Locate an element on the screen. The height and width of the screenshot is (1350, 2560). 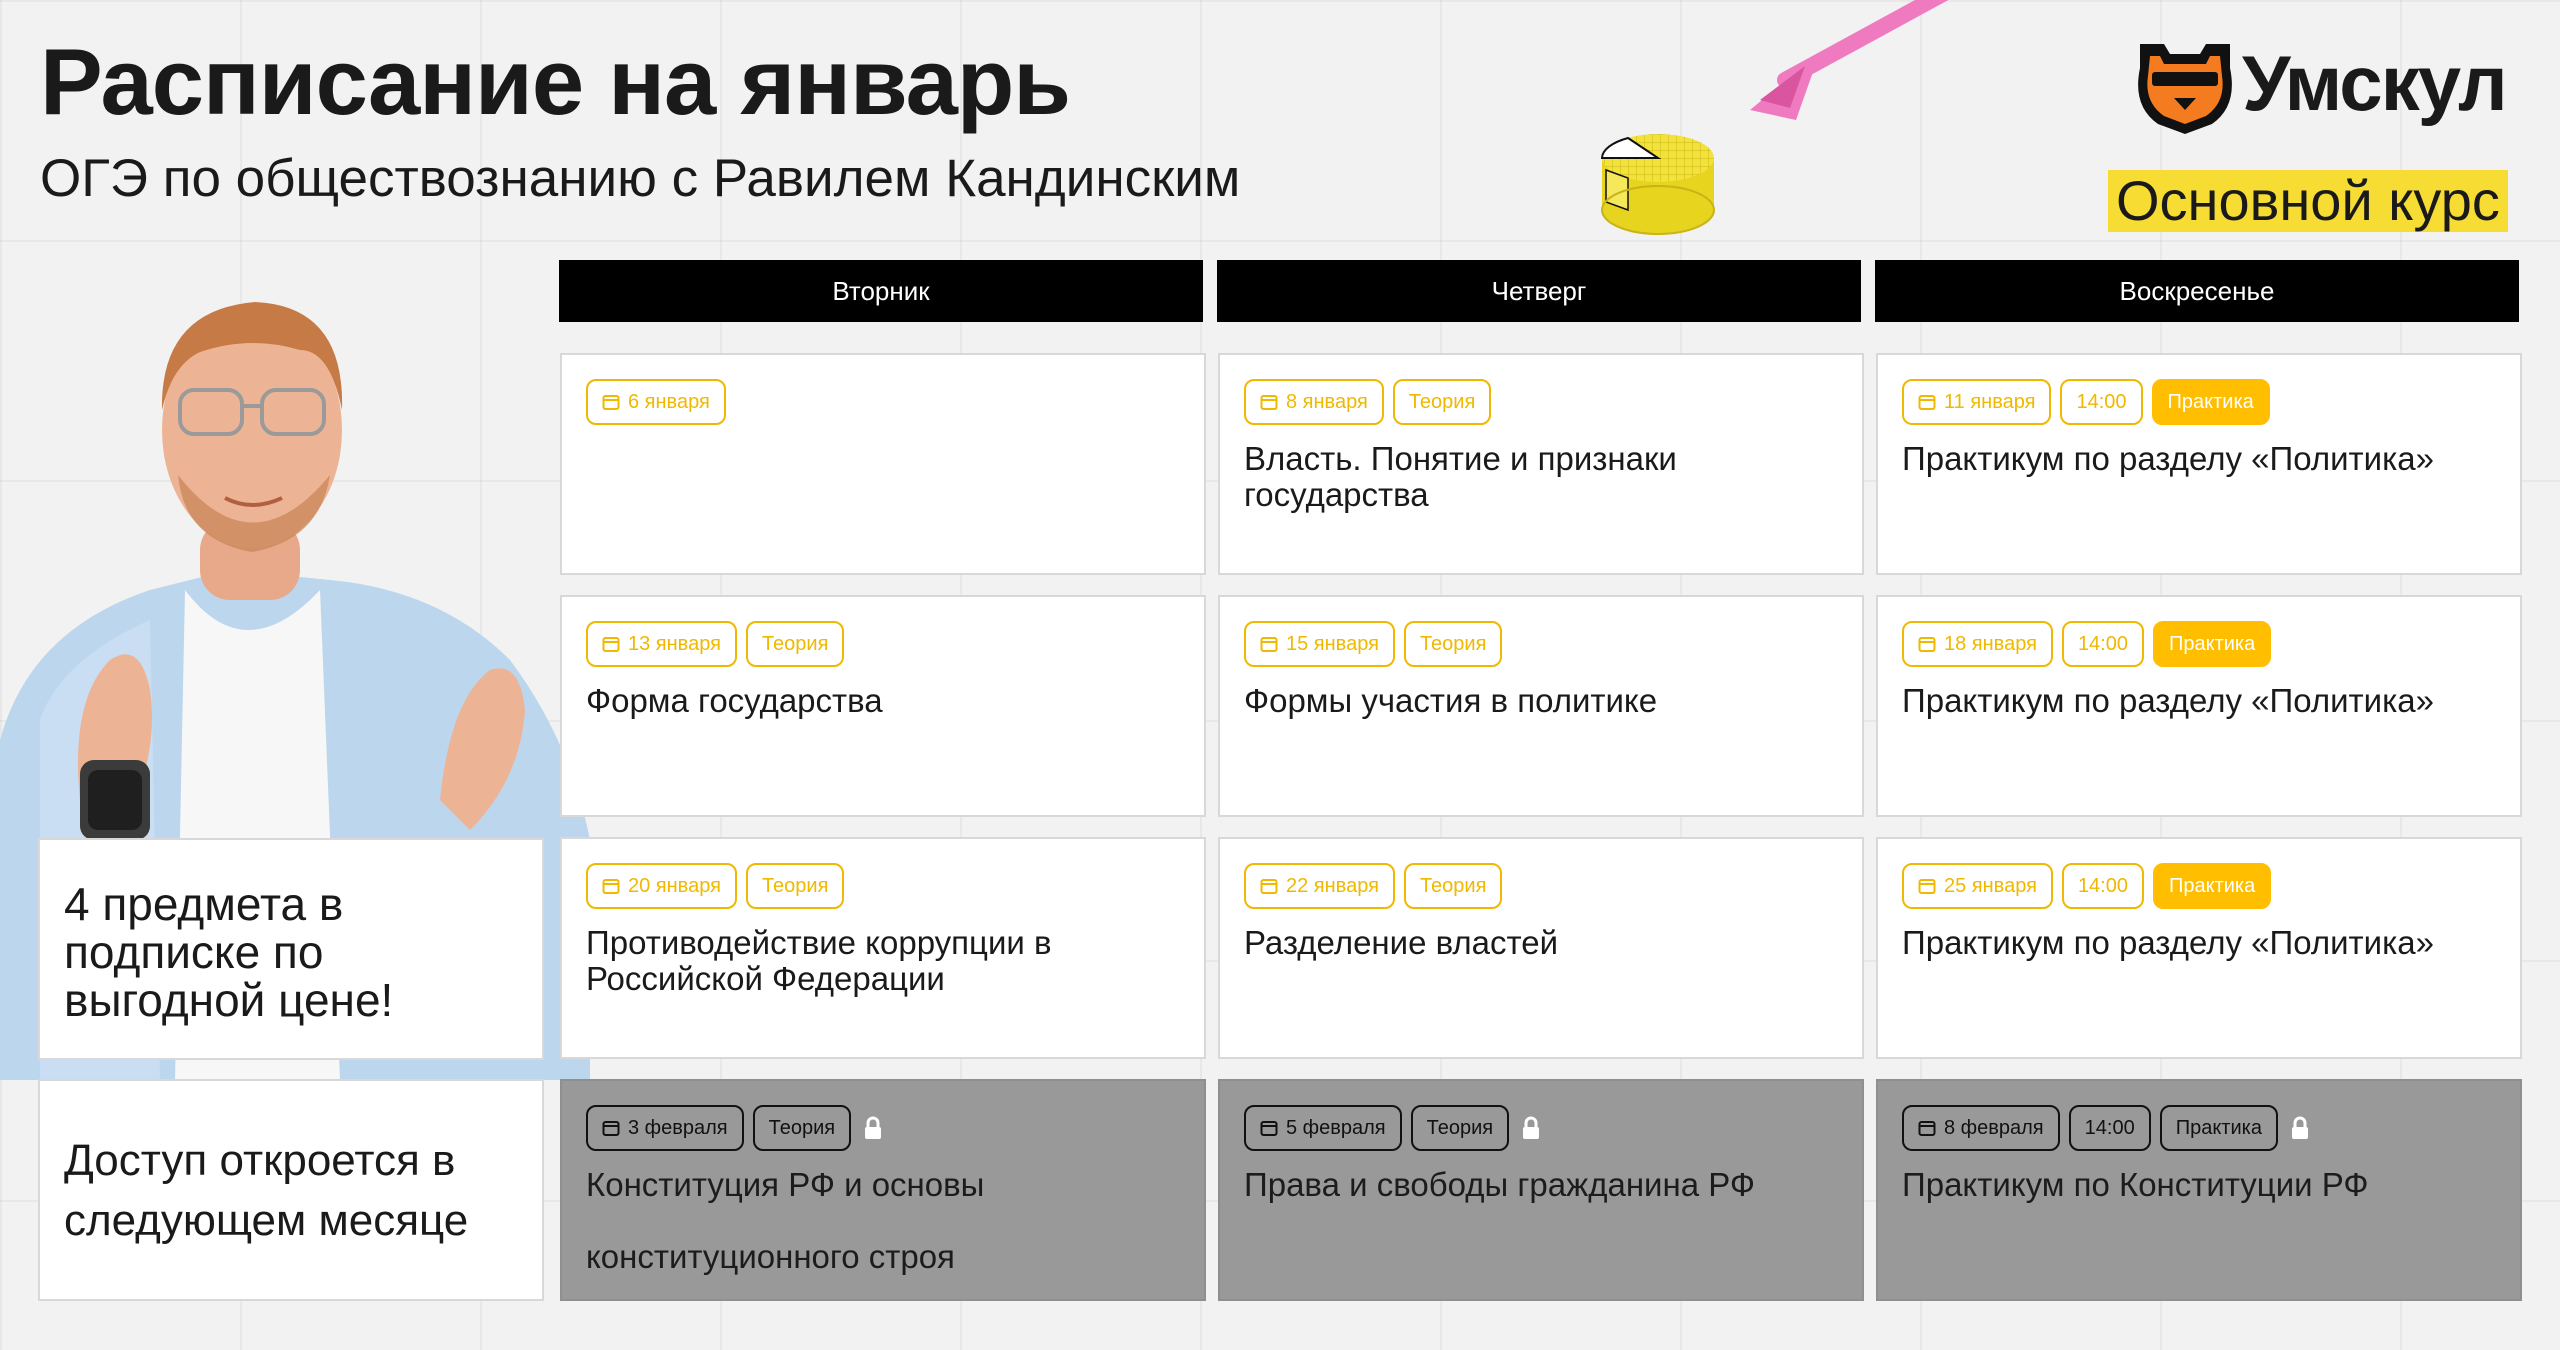
lesson-tags: 15 января Теория is located at coordinates (1373, 644).